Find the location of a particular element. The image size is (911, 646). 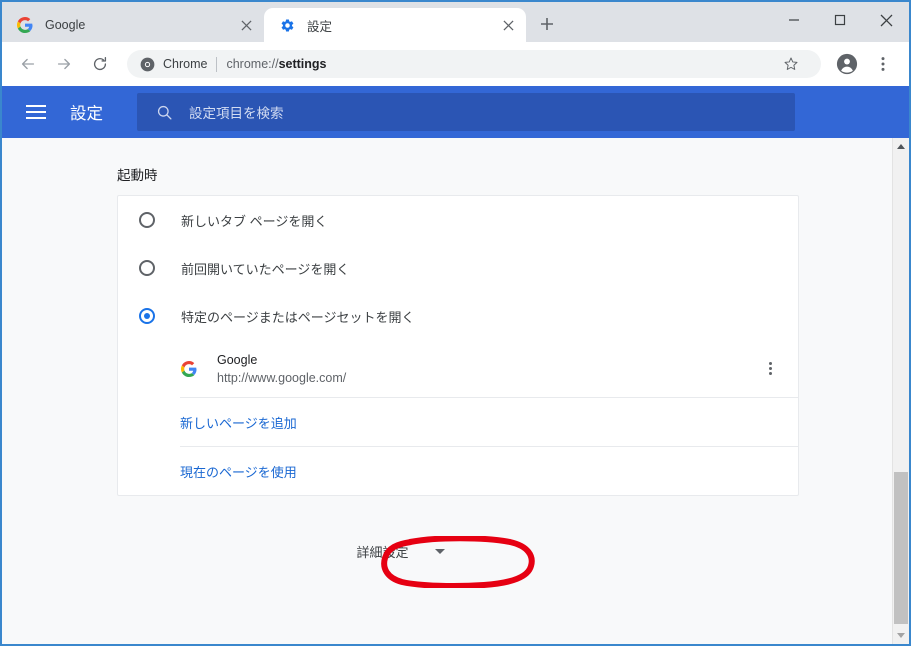

startup-page-url: http://www.google.com/ is located at coordinates (282, 377).